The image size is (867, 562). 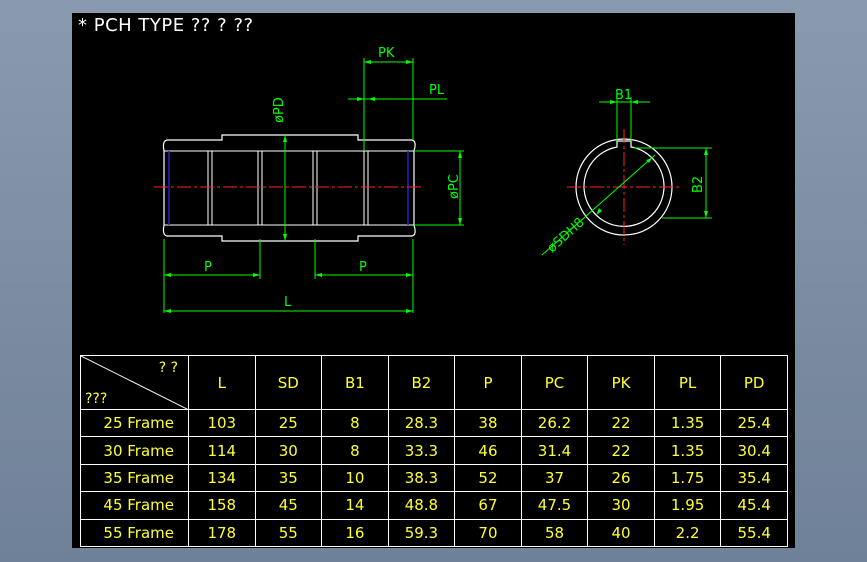 What do you see at coordinates (134, 423) in the screenshot?
I see `frame-cell: 25 Frame` at bounding box center [134, 423].